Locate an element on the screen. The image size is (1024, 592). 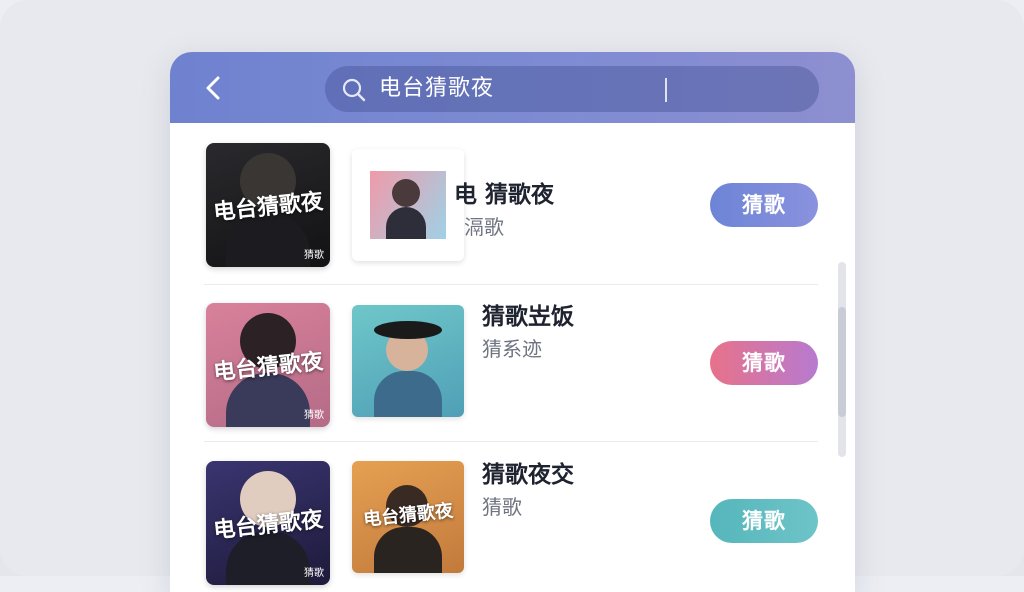
cover-title: 电台猜歌夜 is located at coordinates (408, 515).